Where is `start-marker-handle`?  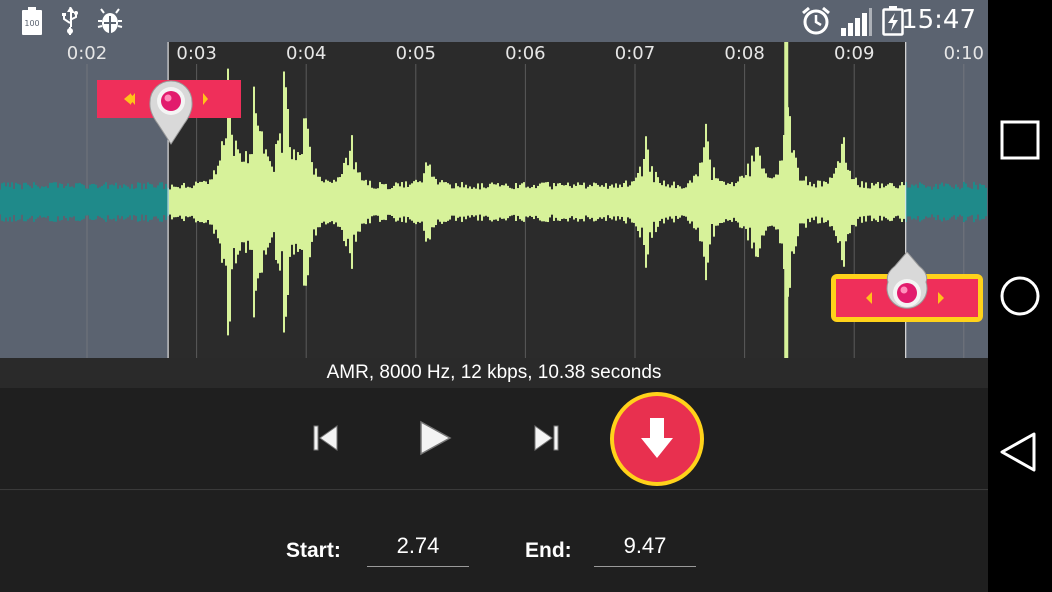
start-marker-handle is located at coordinates (170, 114).